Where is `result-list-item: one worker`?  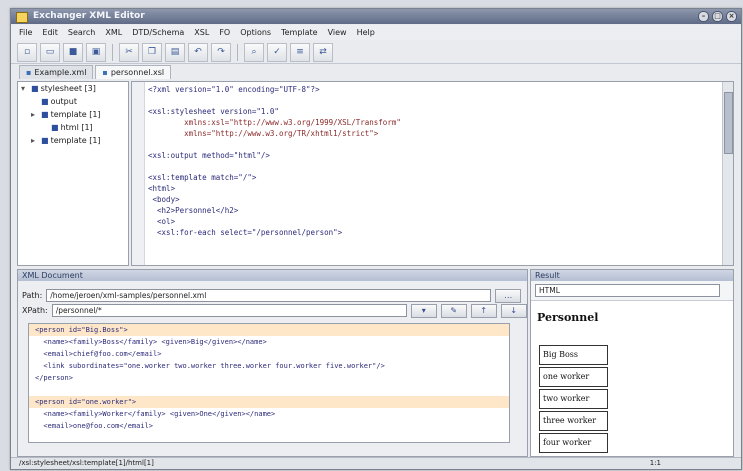
result-list-item: one worker is located at coordinates (573, 377).